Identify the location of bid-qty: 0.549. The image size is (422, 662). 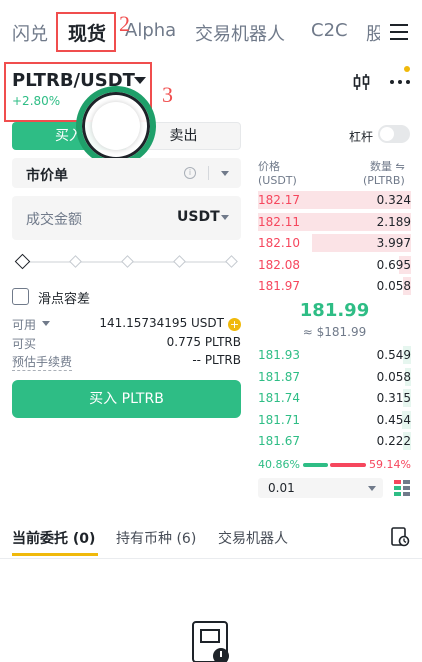
(393, 355).